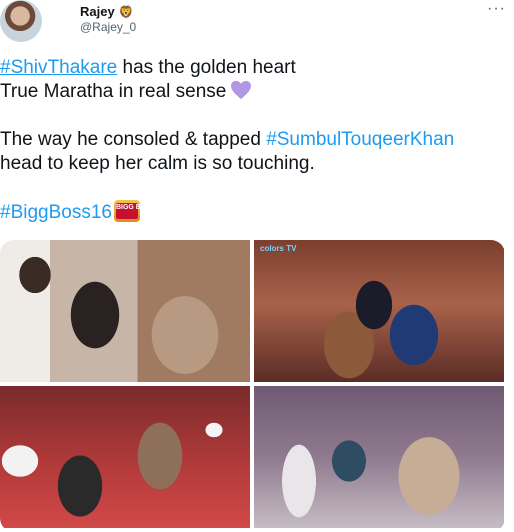  What do you see at coordinates (278, 248) in the screenshot?
I see `tv-channel-logo: colors TV` at bounding box center [278, 248].